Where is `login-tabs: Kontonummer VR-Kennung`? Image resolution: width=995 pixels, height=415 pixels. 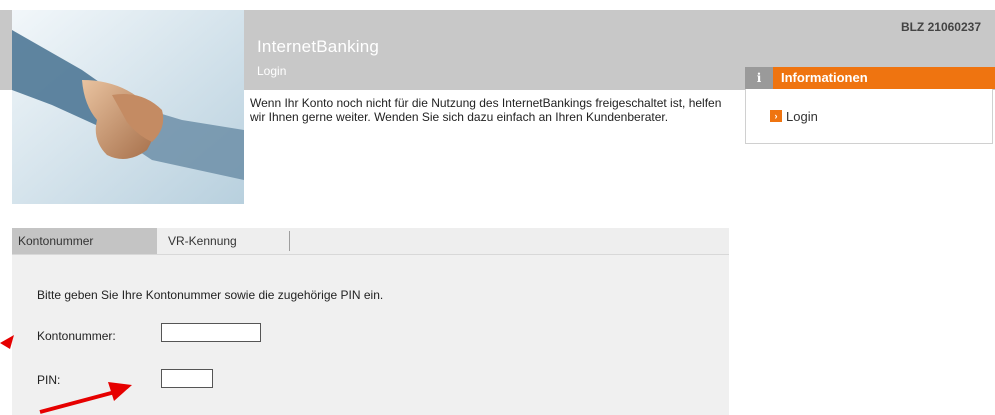 login-tabs: Kontonummer VR-Kennung is located at coordinates (370, 241).